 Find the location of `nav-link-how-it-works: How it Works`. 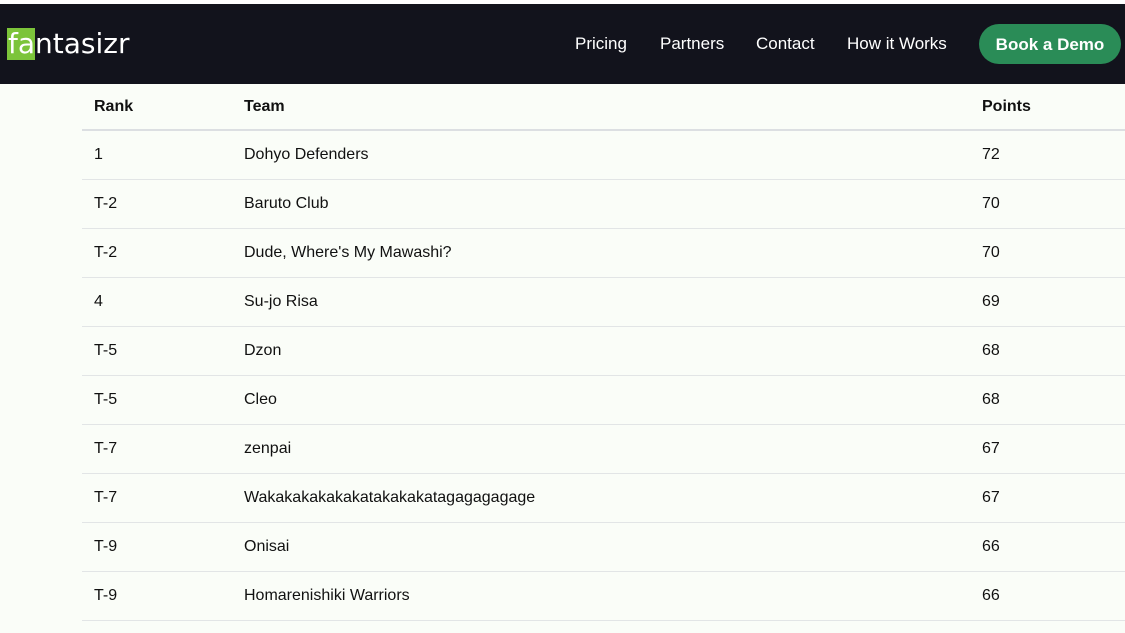

nav-link-how-it-works: How it Works is located at coordinates (897, 44).